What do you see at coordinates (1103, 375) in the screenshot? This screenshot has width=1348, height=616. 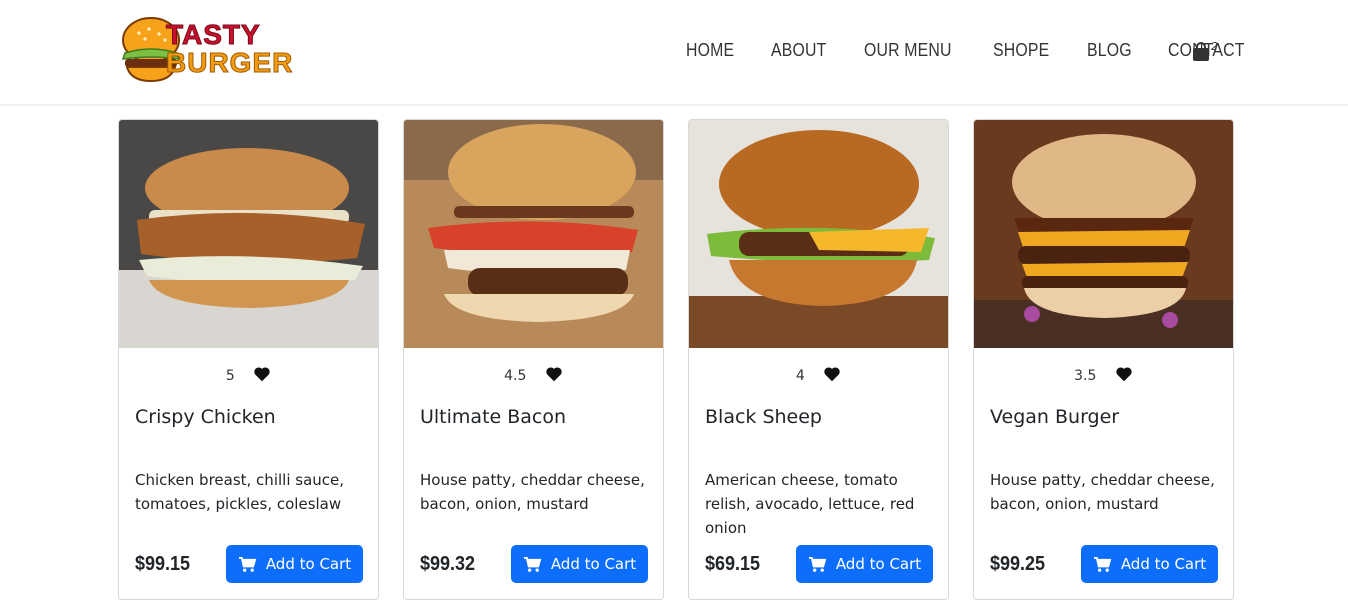 I see `rating: 3.5` at bounding box center [1103, 375].